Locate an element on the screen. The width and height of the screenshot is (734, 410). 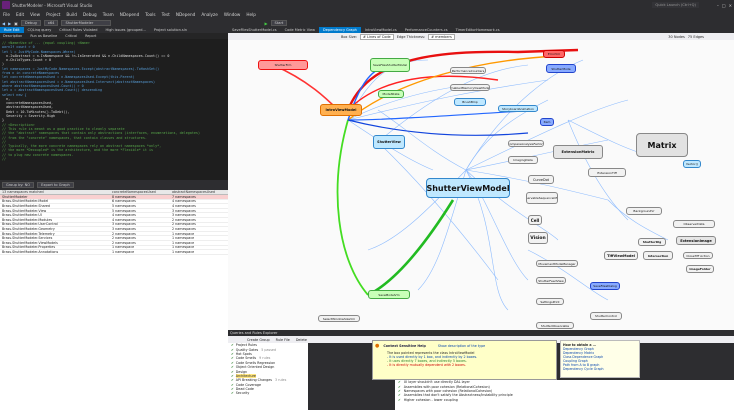
node-matrix: Matrix is located at coordinates (662, 145).